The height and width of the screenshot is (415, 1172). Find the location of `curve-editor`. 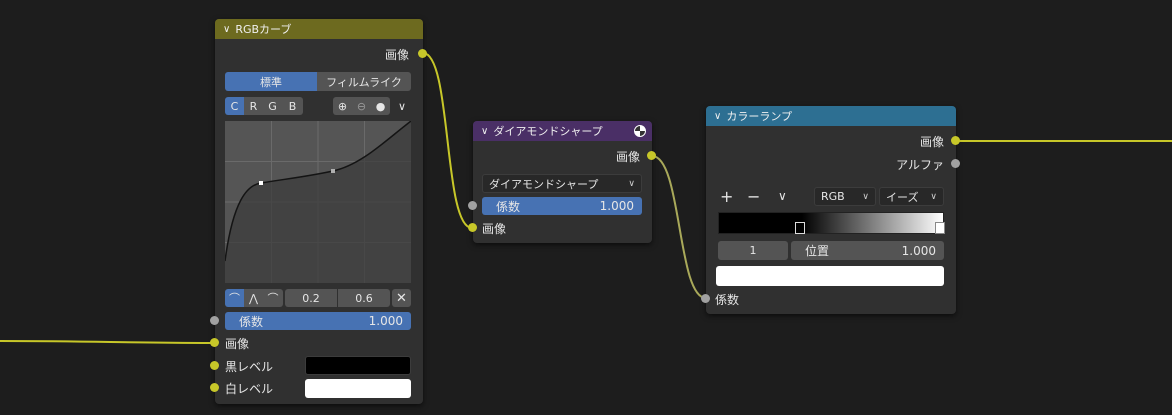

curve-editor is located at coordinates (318, 202).